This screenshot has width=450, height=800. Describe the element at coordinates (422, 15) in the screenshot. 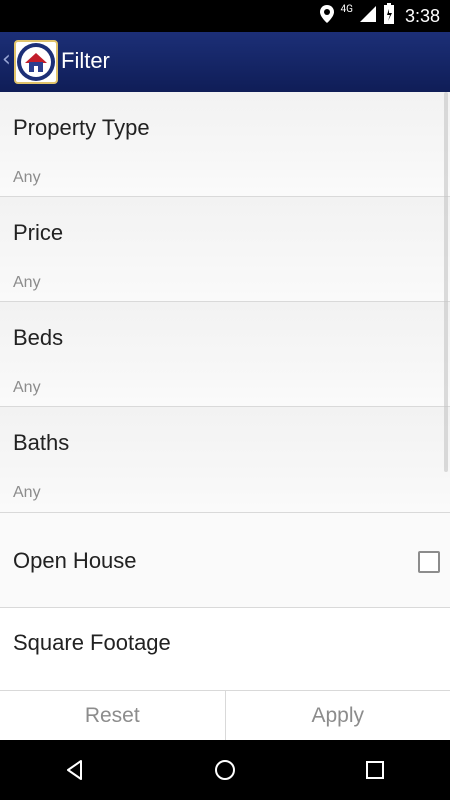

I see `status-time: 3:38` at that location.